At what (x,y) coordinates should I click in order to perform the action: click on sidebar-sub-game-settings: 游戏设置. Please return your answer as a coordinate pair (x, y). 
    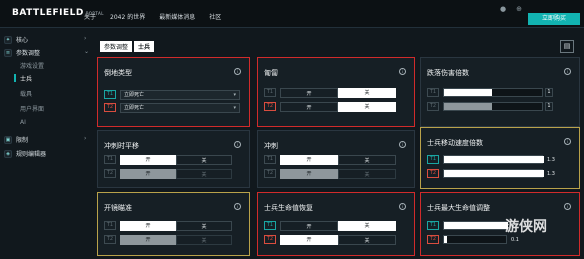
    Looking at the image, I should click on (32, 65).